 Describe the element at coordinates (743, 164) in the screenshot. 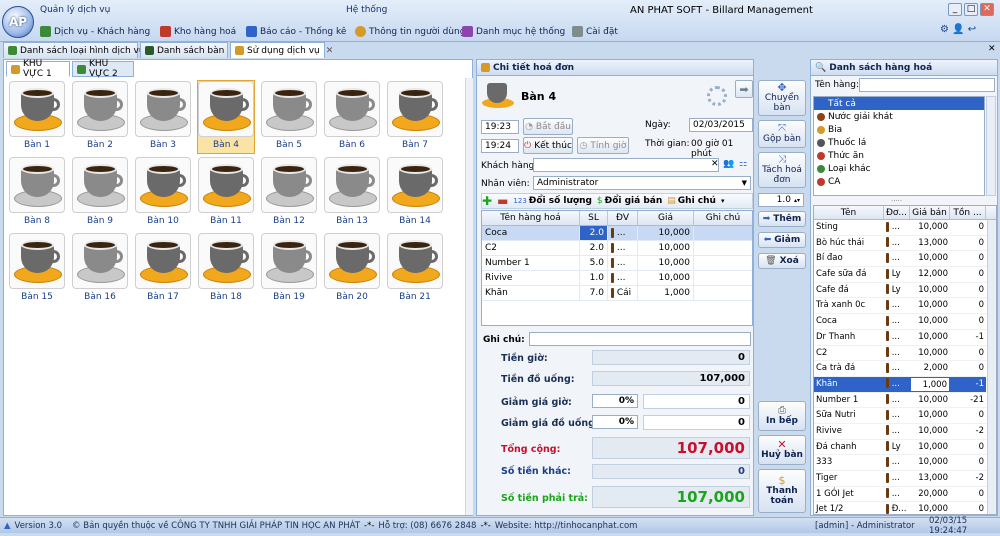

I see `tree-icon: ⚏` at that location.